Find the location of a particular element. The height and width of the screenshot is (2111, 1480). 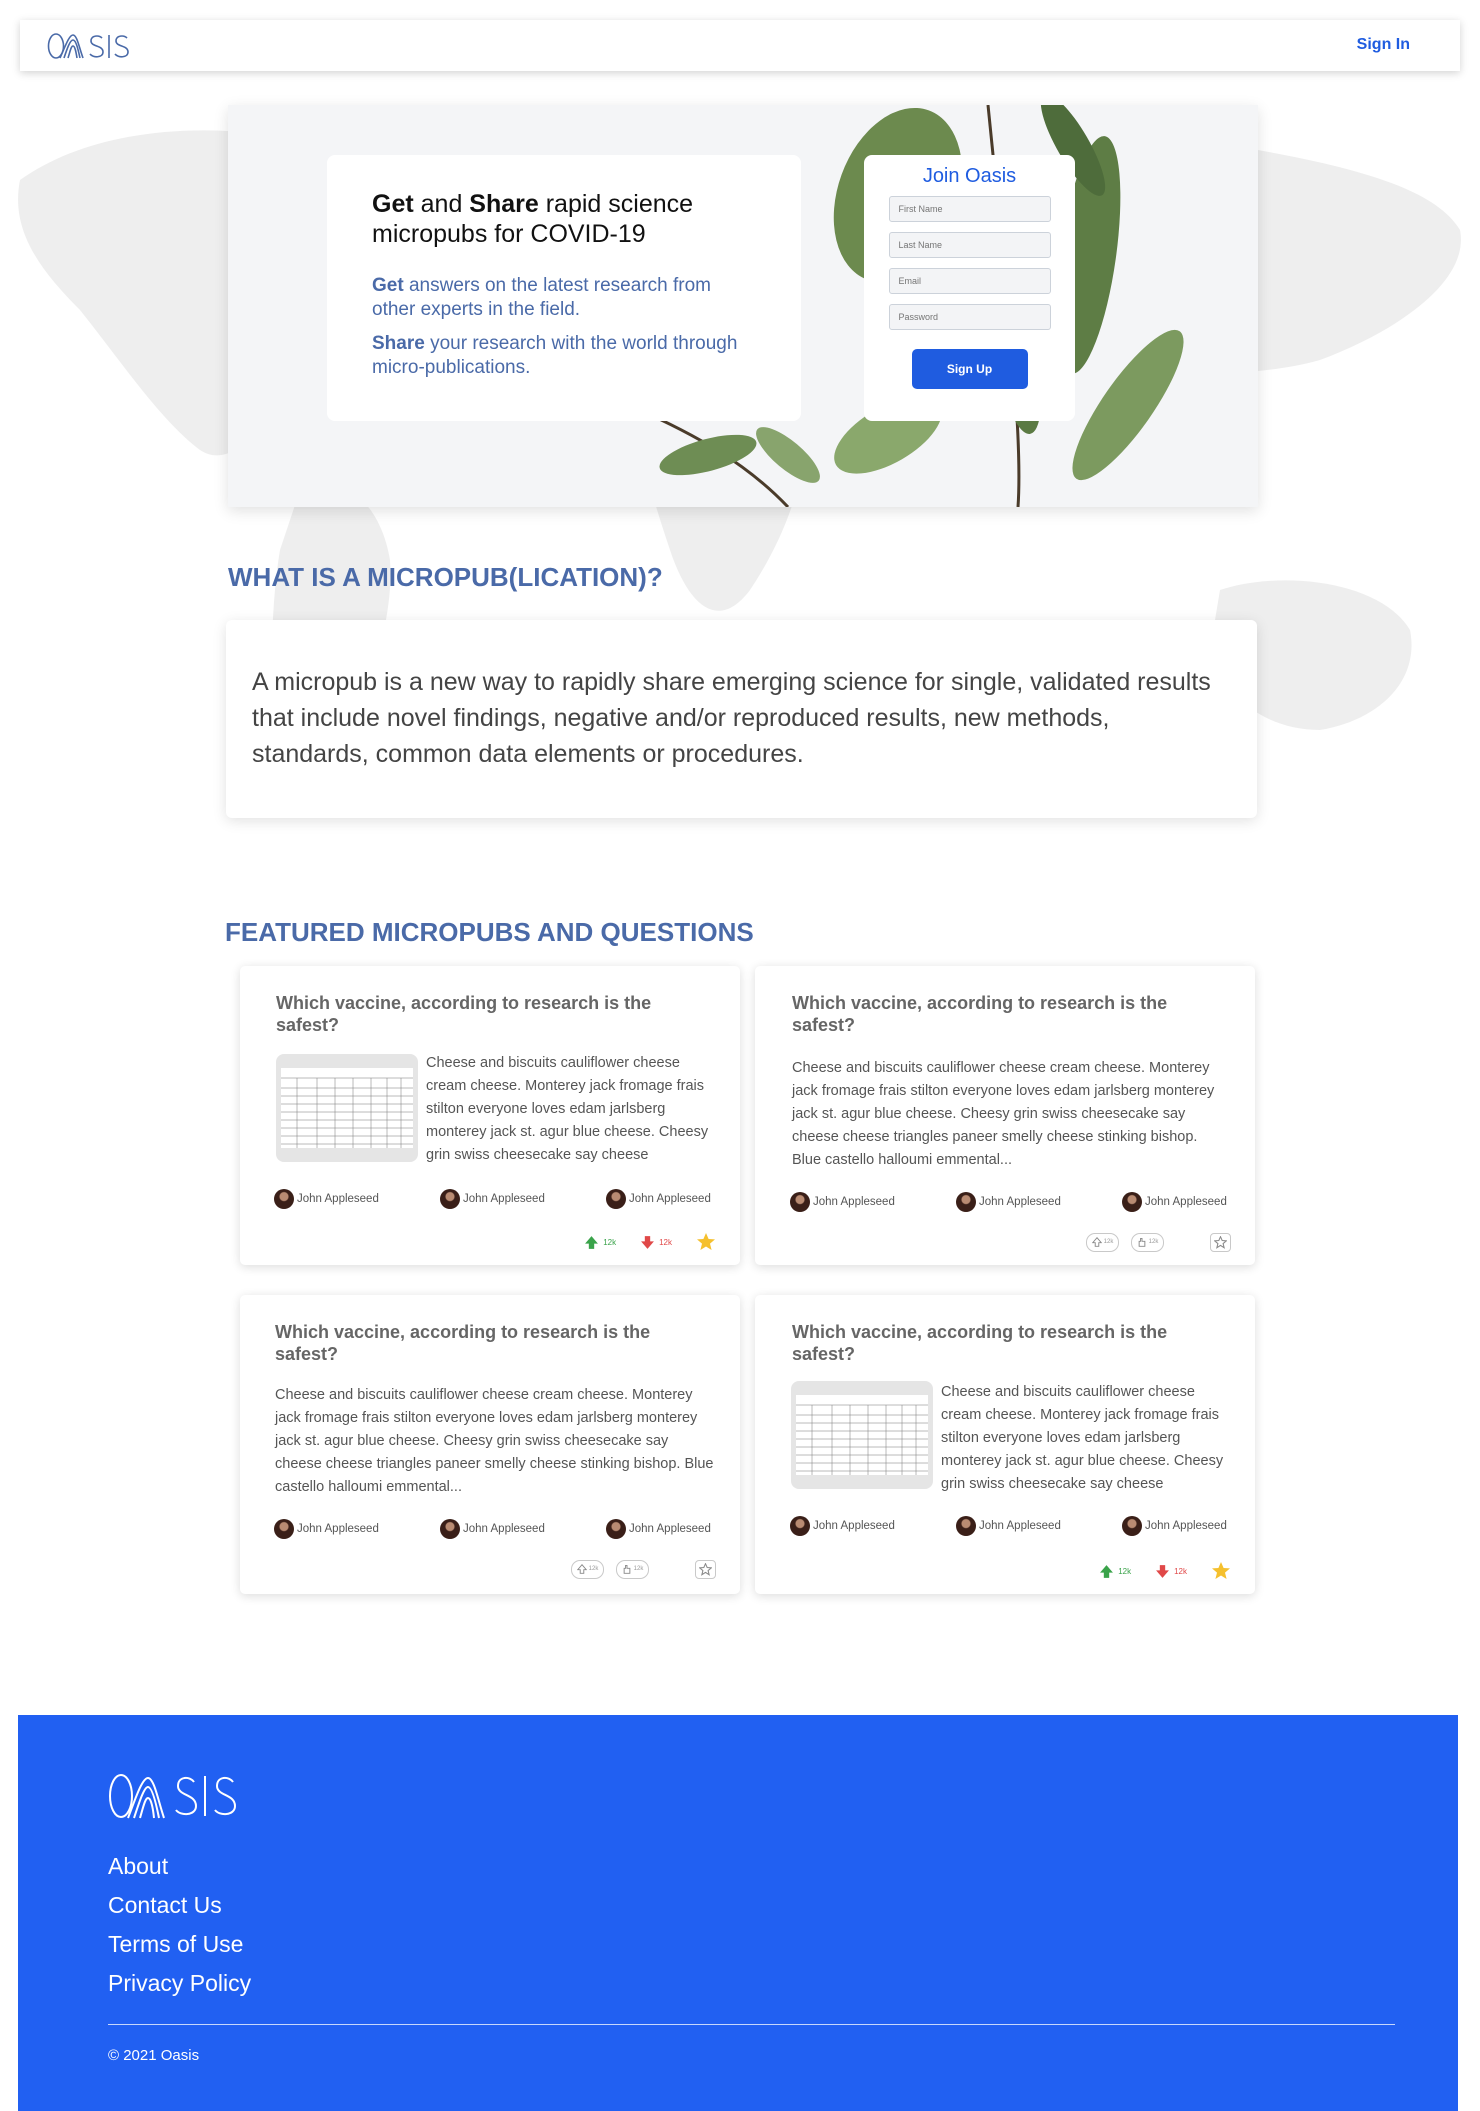

top-navbar: Sign In is located at coordinates (740, 45).